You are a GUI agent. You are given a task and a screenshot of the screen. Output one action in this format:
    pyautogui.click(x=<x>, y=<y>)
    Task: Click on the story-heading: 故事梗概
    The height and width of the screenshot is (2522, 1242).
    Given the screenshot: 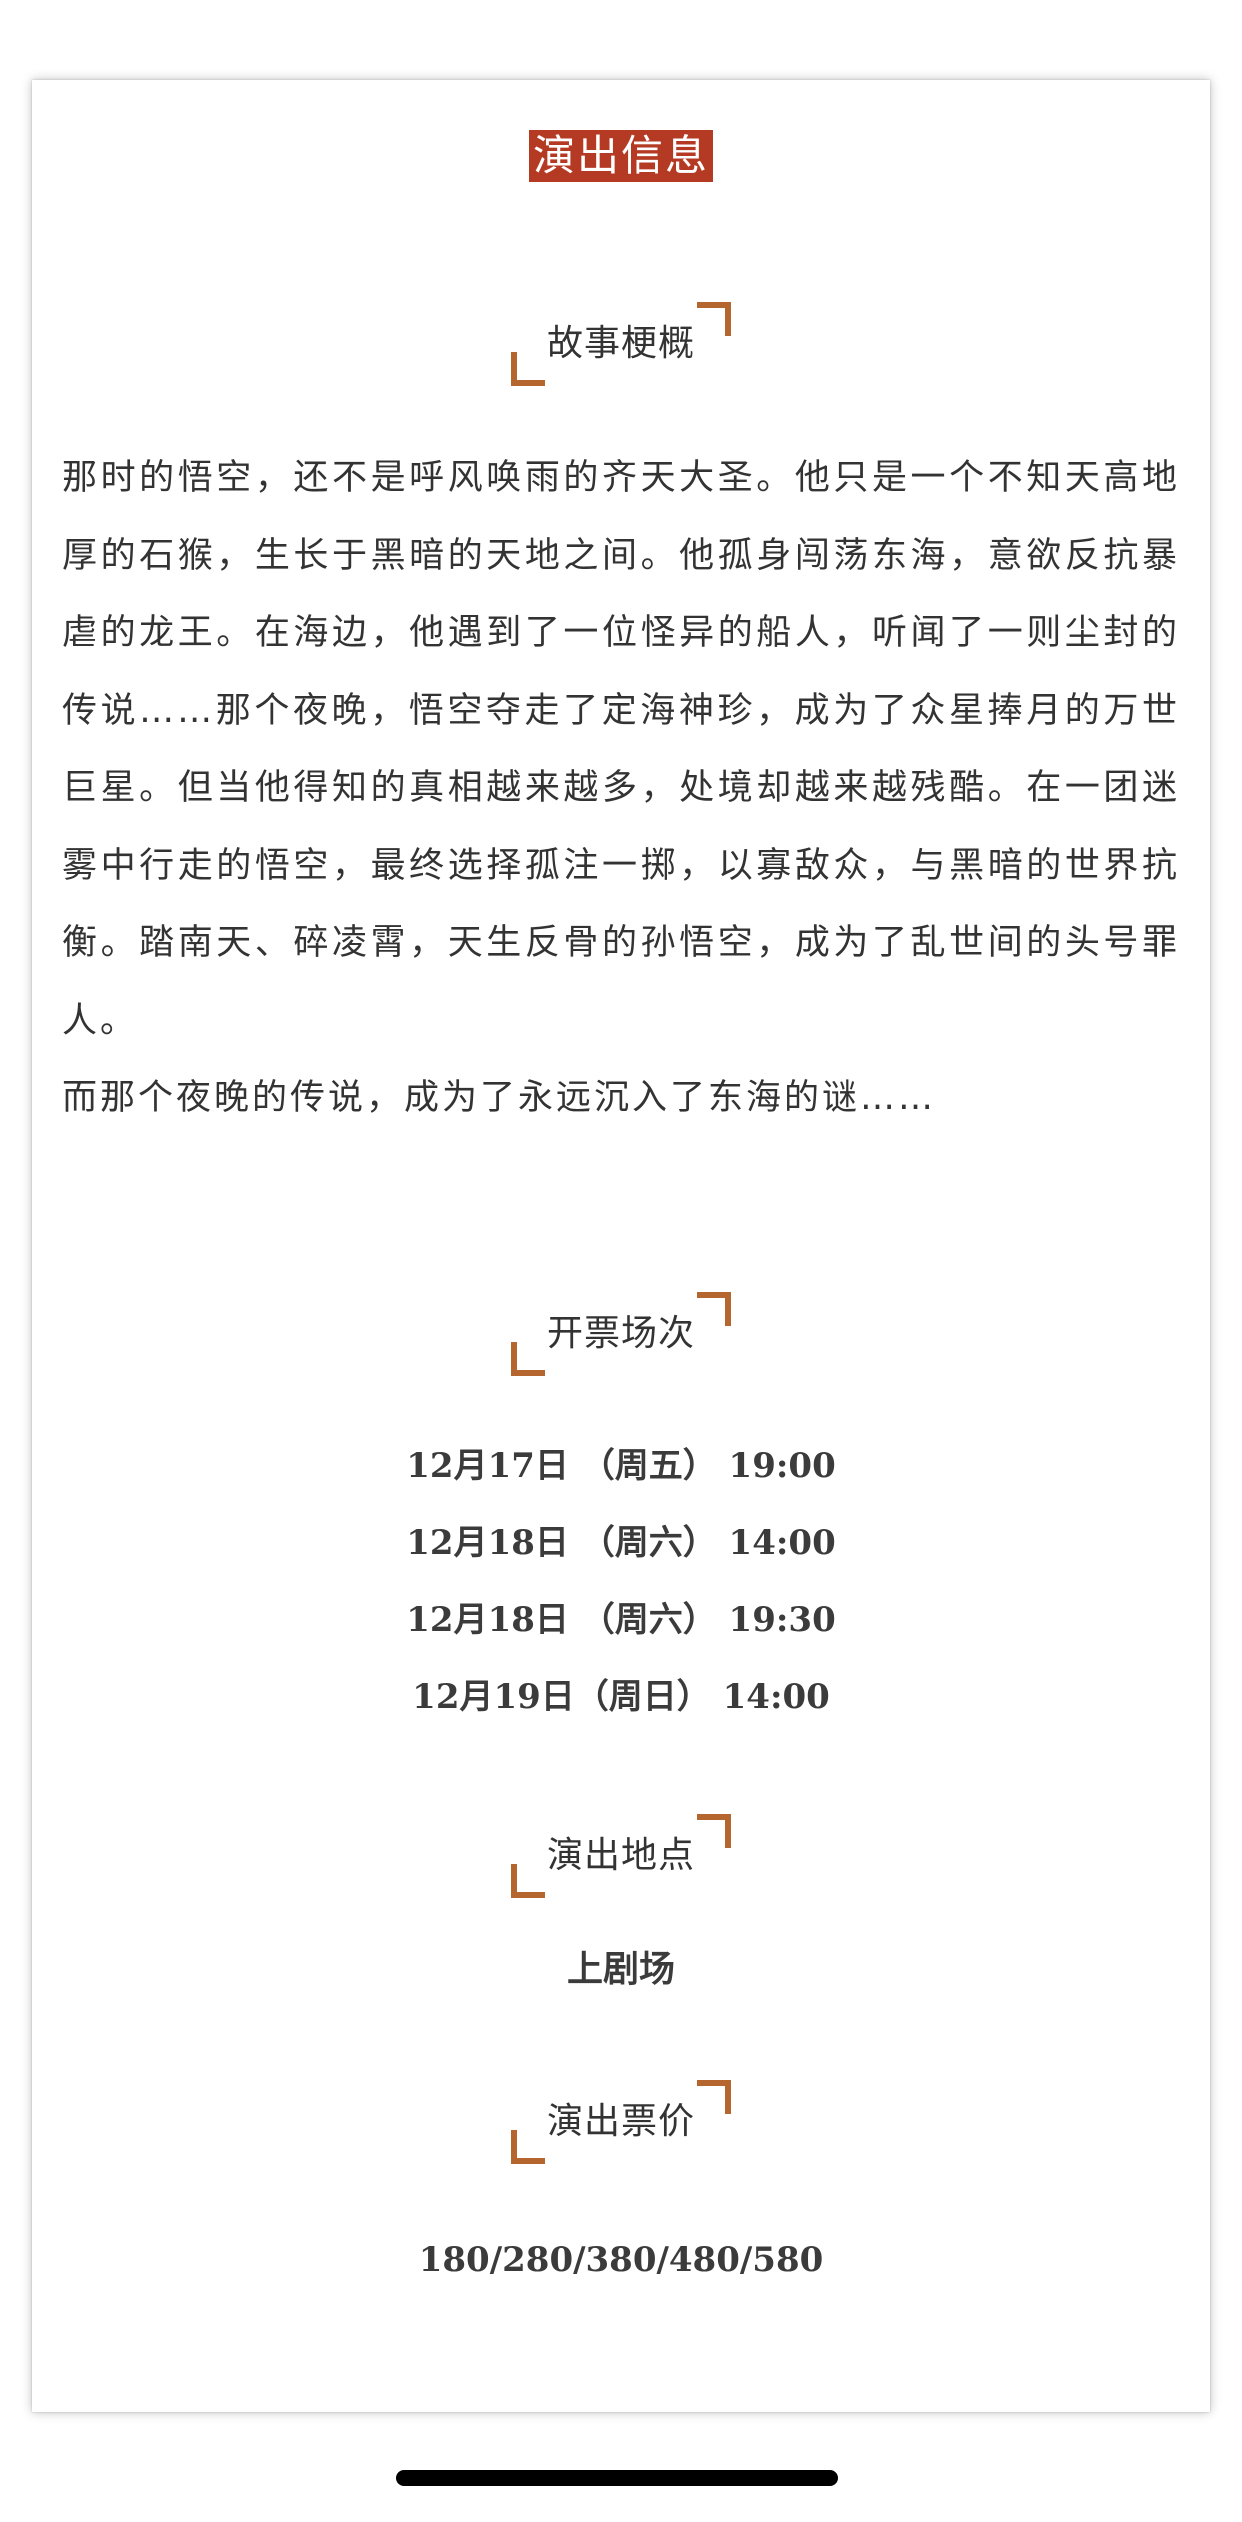 What is the action you would take?
    pyautogui.click(x=620, y=343)
    